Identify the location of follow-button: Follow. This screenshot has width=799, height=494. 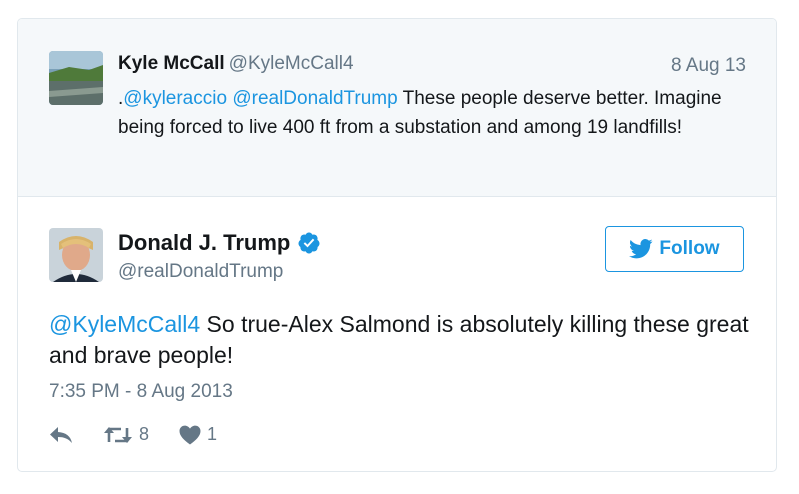
(674, 249).